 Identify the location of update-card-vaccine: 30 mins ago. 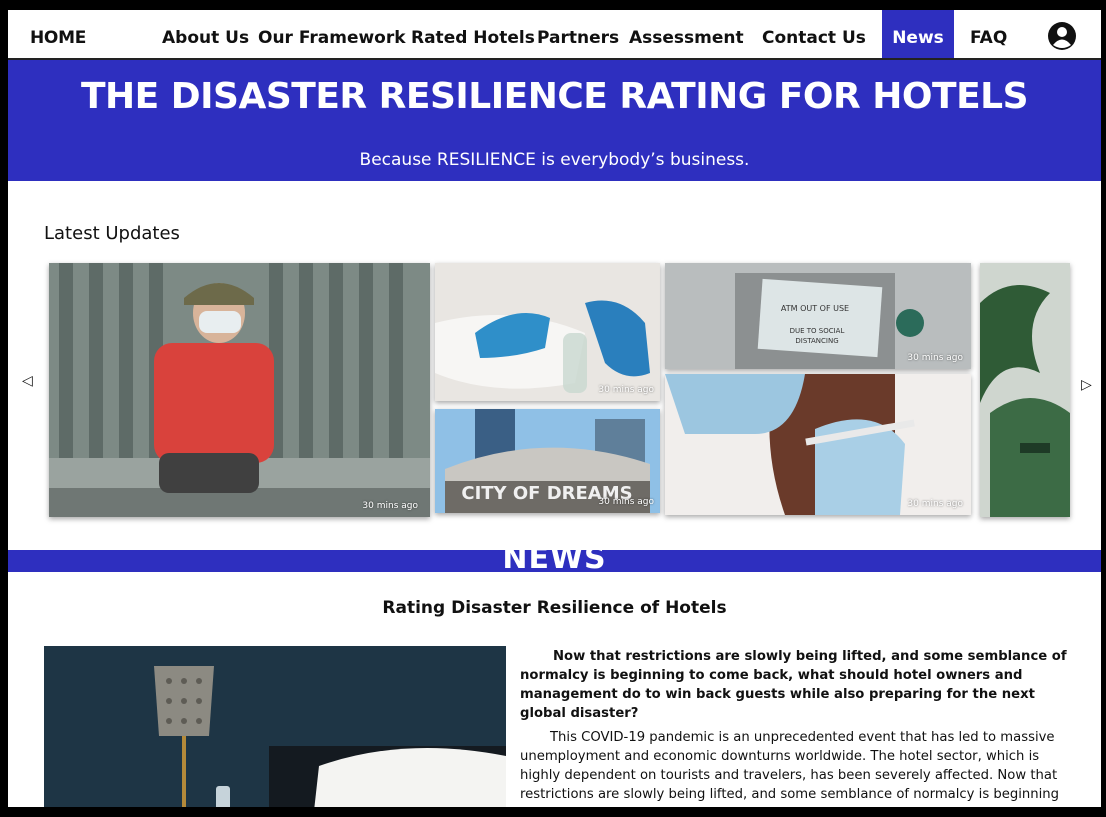
(818, 444).